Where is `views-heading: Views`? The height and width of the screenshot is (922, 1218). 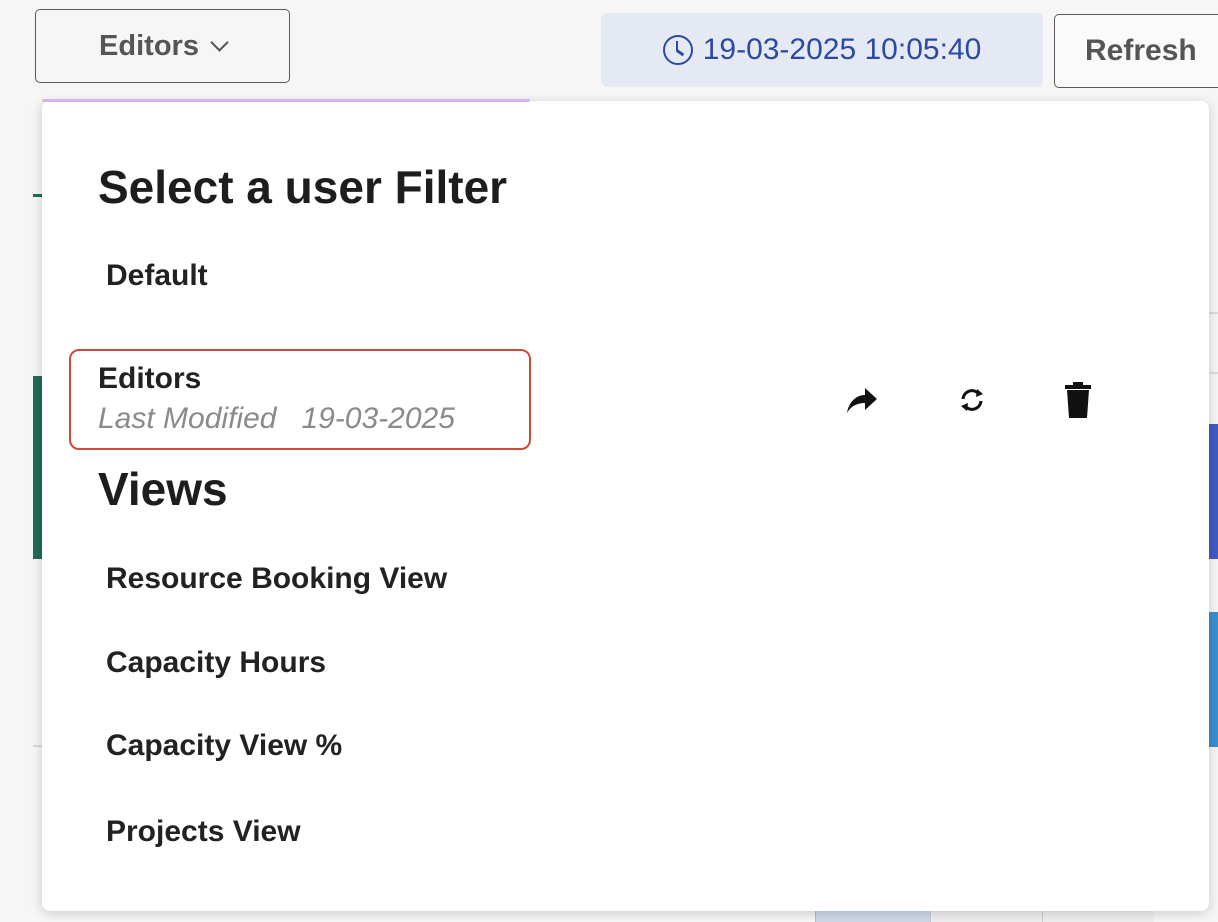
views-heading: Views is located at coordinates (163, 489).